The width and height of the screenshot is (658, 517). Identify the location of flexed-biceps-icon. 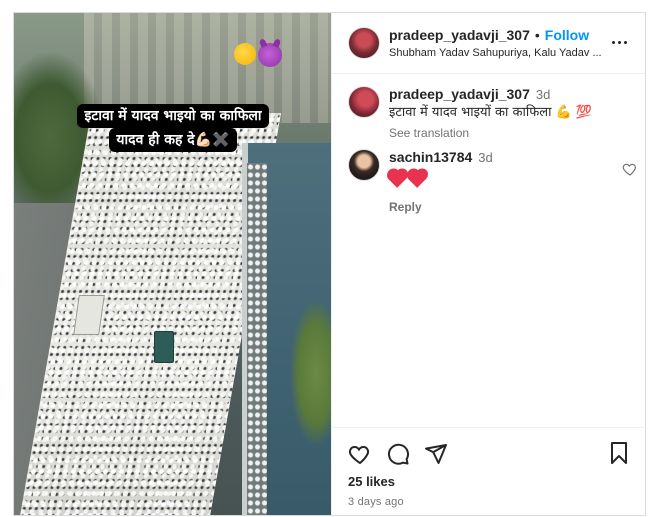
(245, 54).